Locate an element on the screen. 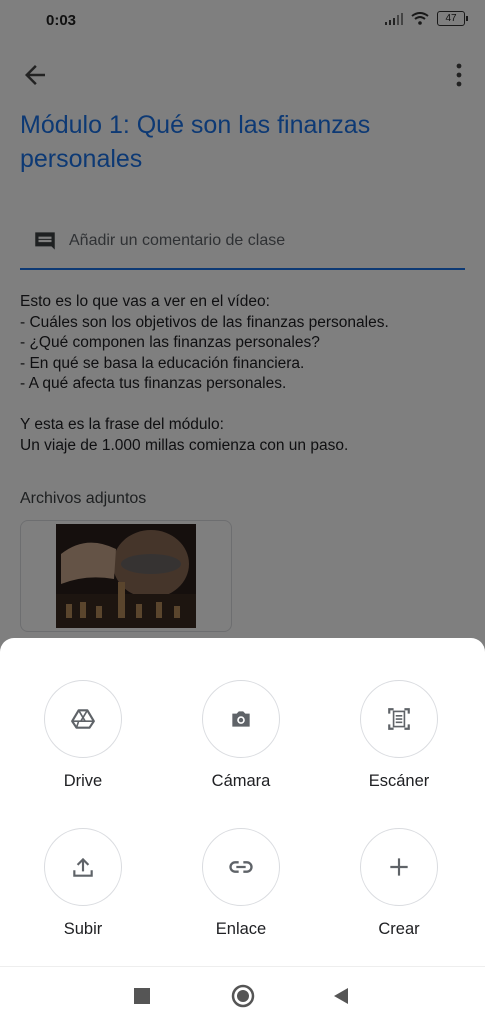 The width and height of the screenshot is (485, 1025). camera-button is located at coordinates (241, 719).